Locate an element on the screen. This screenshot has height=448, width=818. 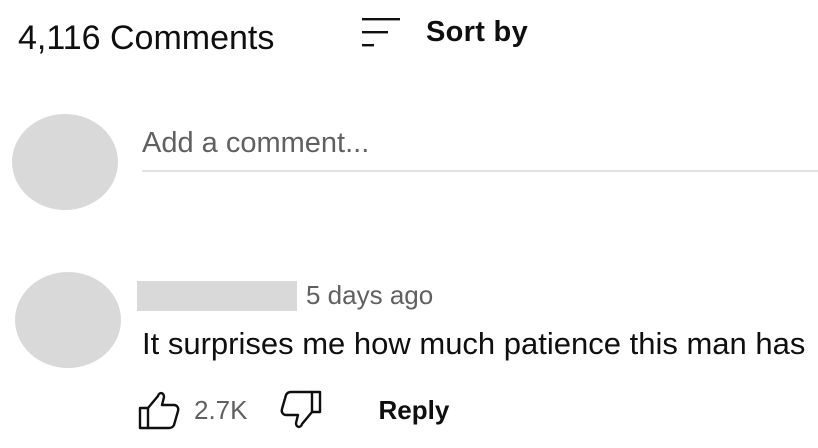
like-count: 2.7K is located at coordinates (221, 409).